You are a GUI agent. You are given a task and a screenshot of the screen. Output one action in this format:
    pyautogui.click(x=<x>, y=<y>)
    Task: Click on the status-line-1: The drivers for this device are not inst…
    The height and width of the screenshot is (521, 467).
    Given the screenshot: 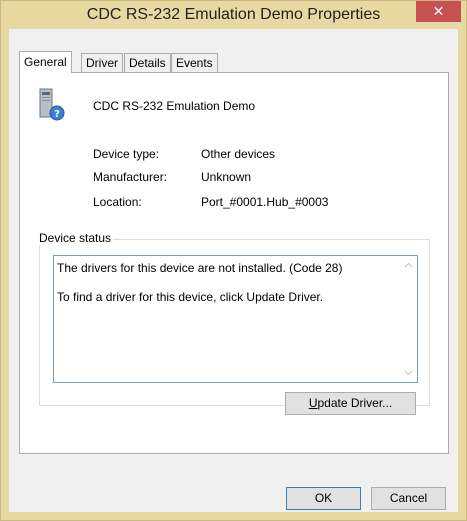 What is the action you would take?
    pyautogui.click(x=200, y=268)
    